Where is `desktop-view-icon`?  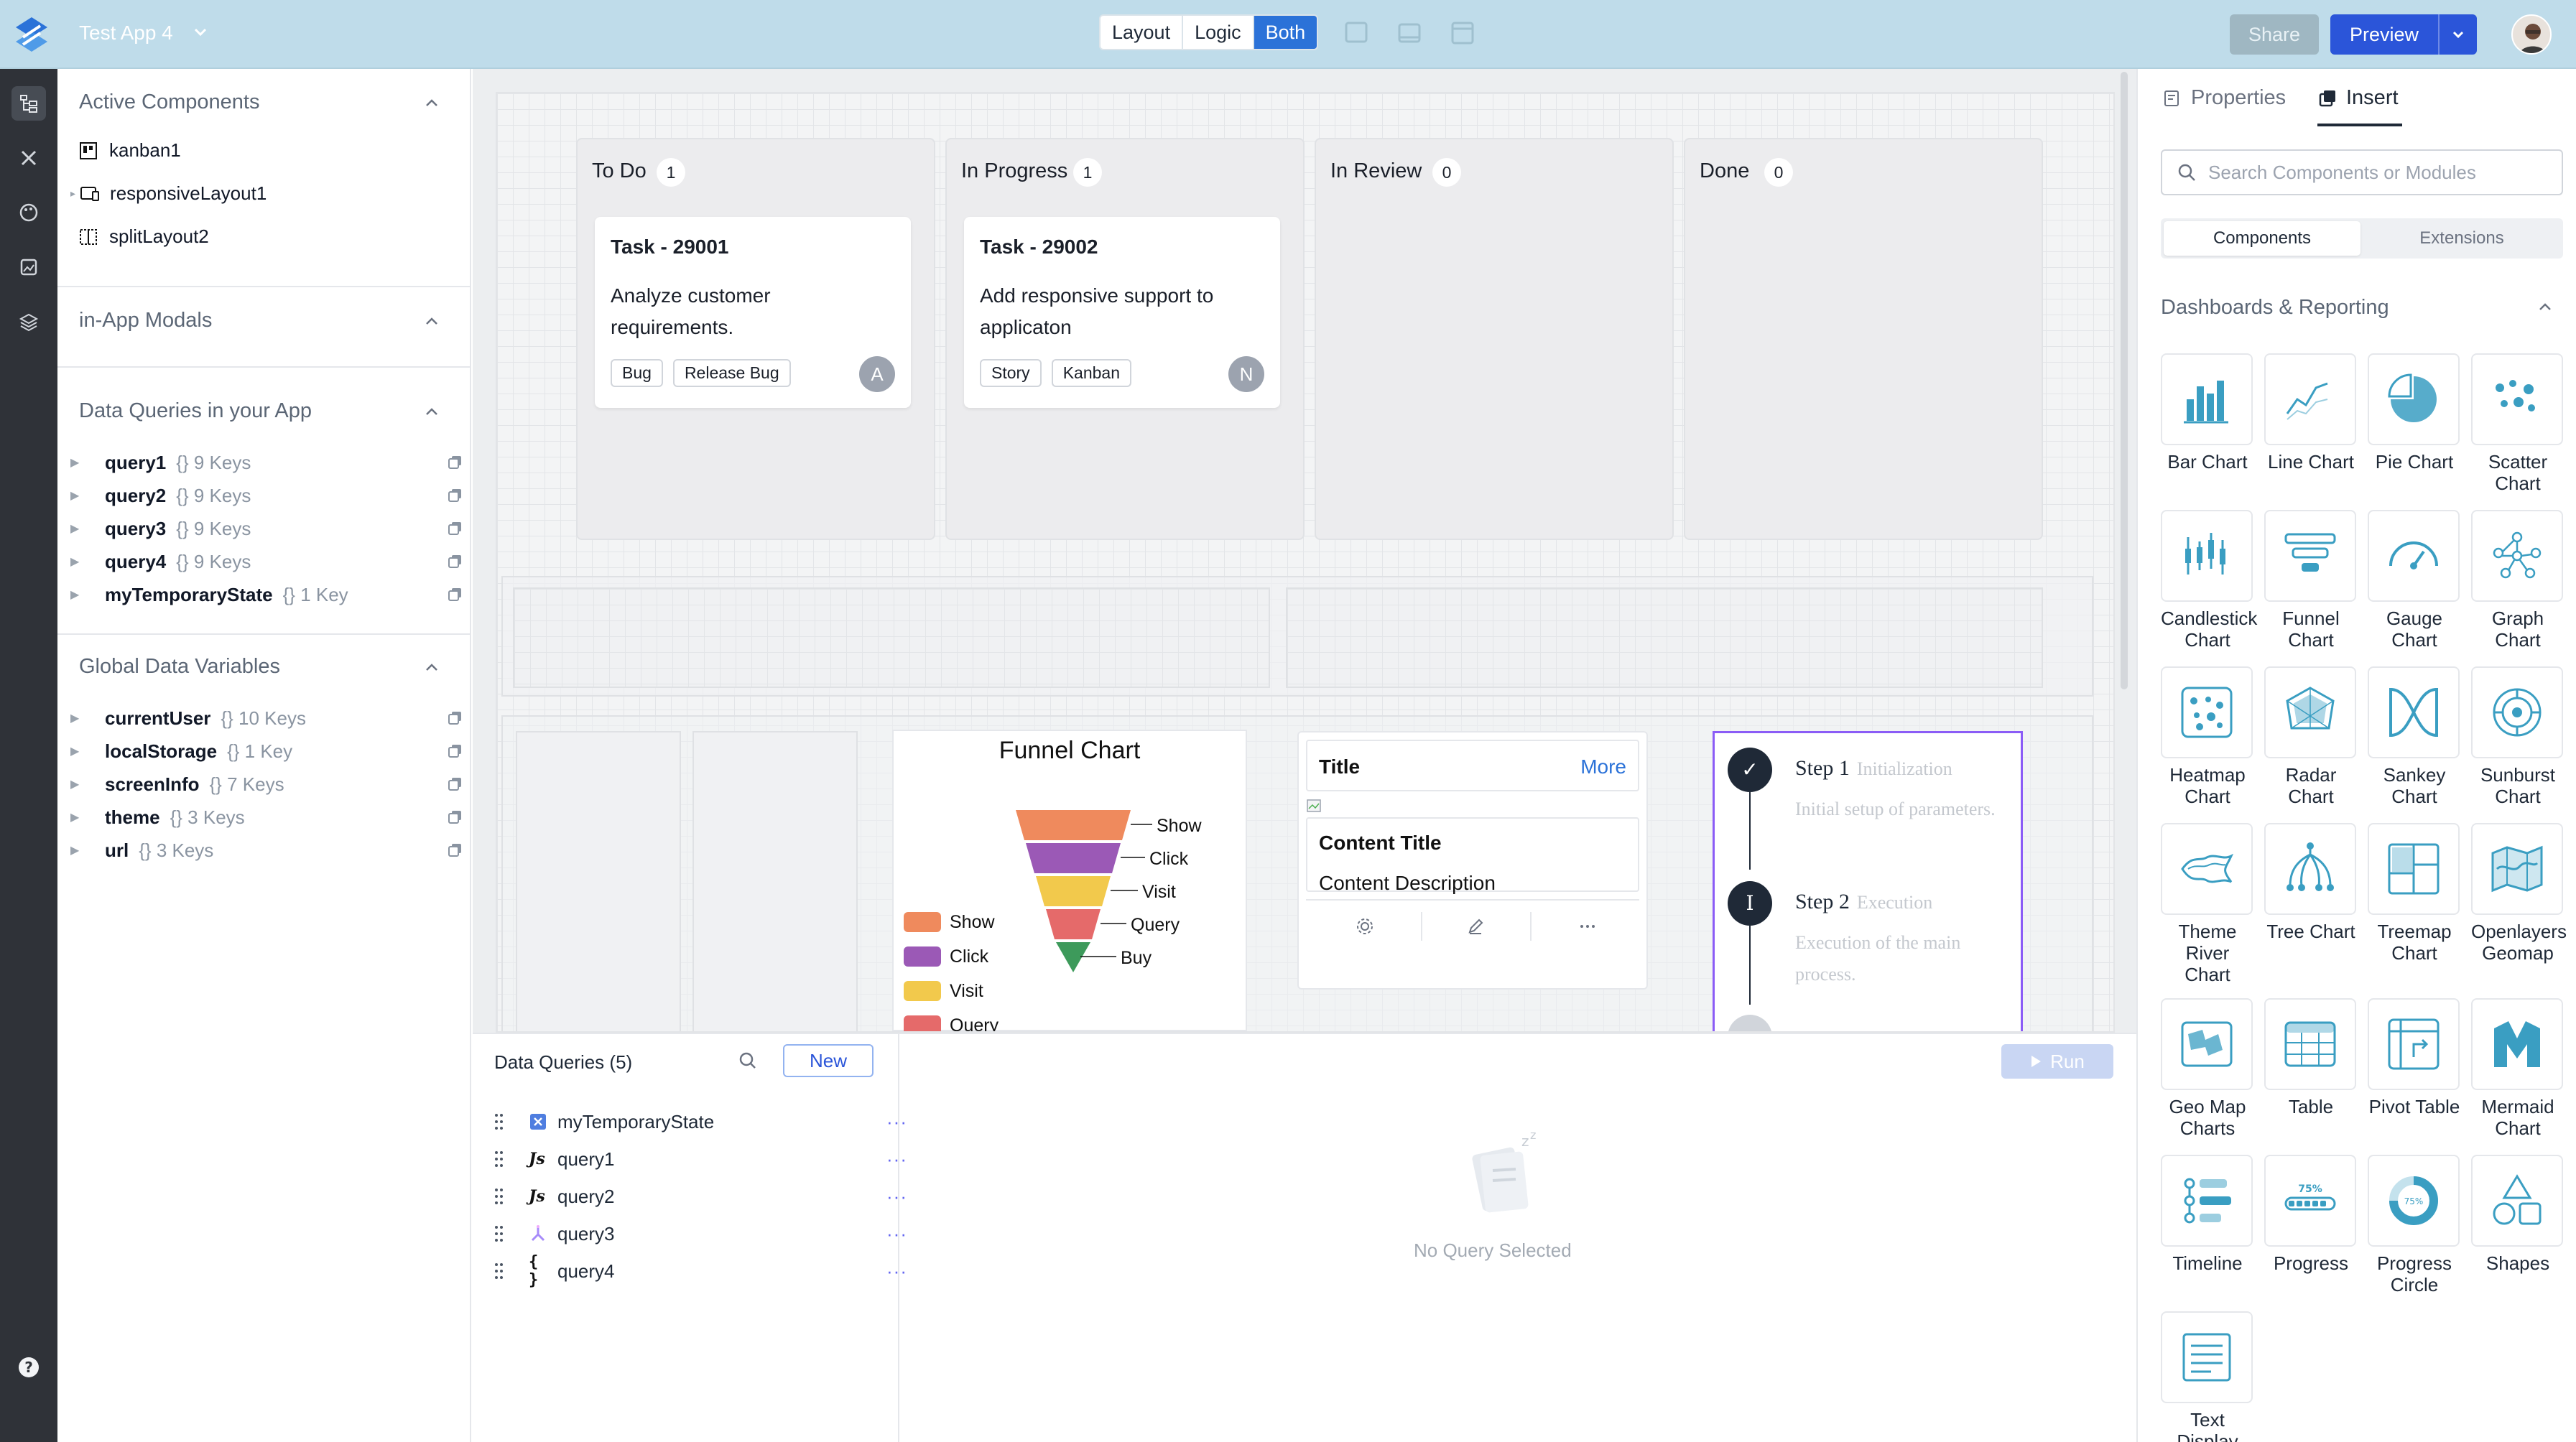
desktop-view-icon is located at coordinates (1356, 33).